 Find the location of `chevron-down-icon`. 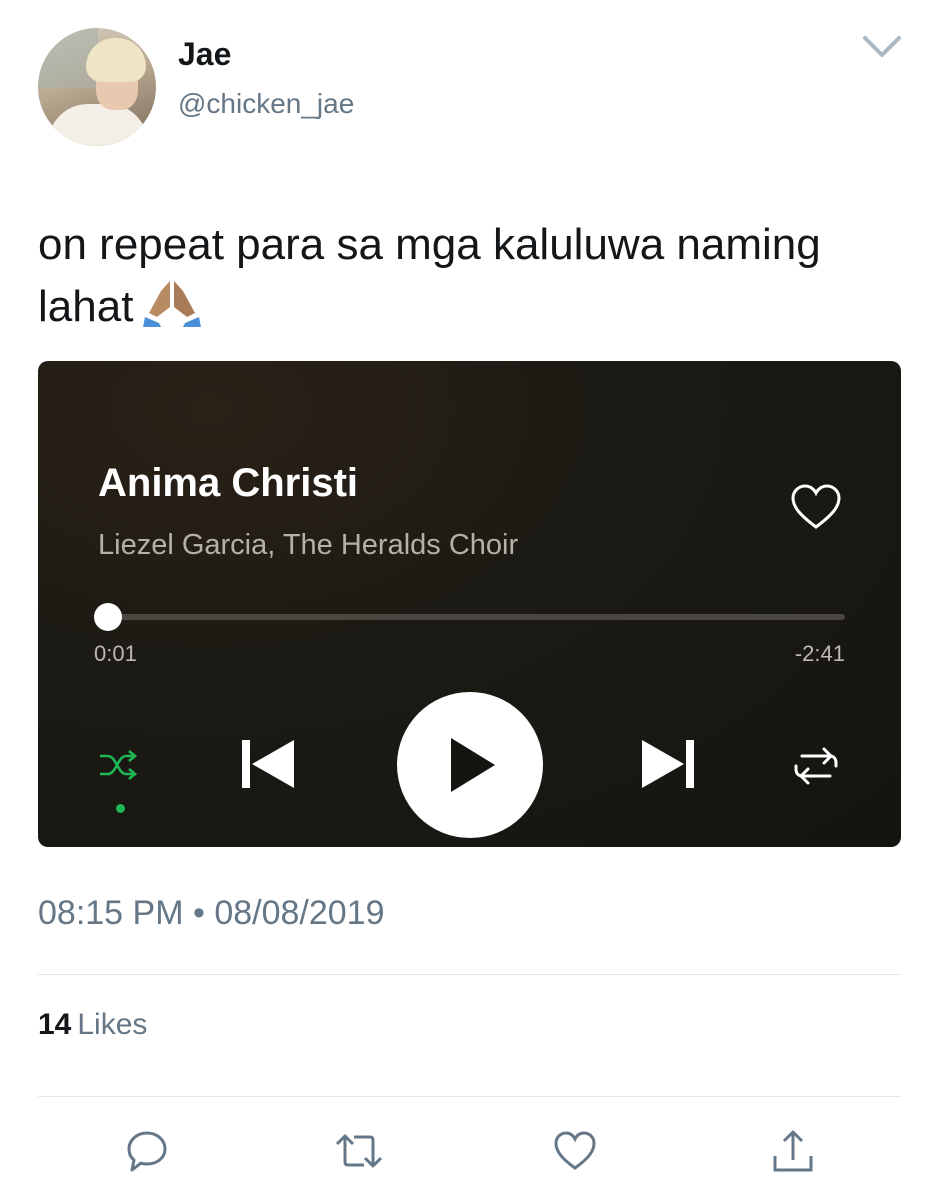

chevron-down-icon is located at coordinates (882, 47).